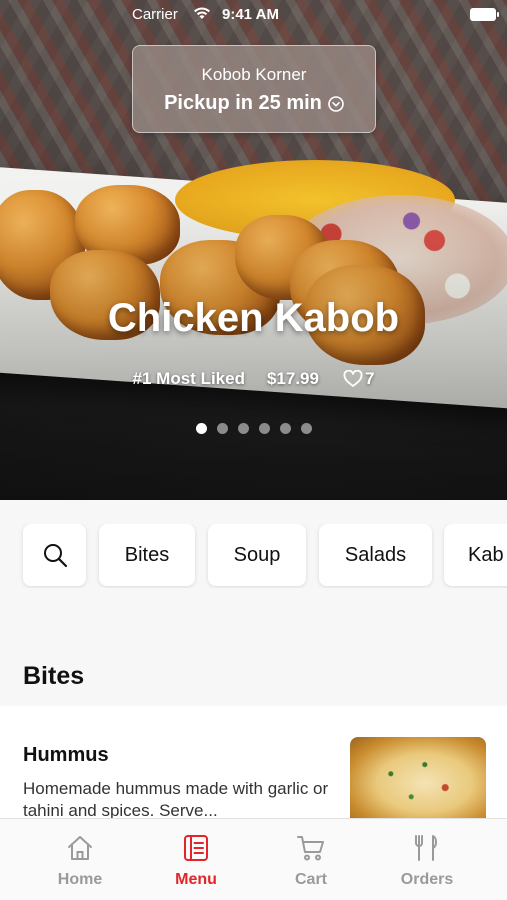 Image resolution: width=507 pixels, height=900 pixels. I want to click on category-chip-soup: Soup, so click(257, 555).